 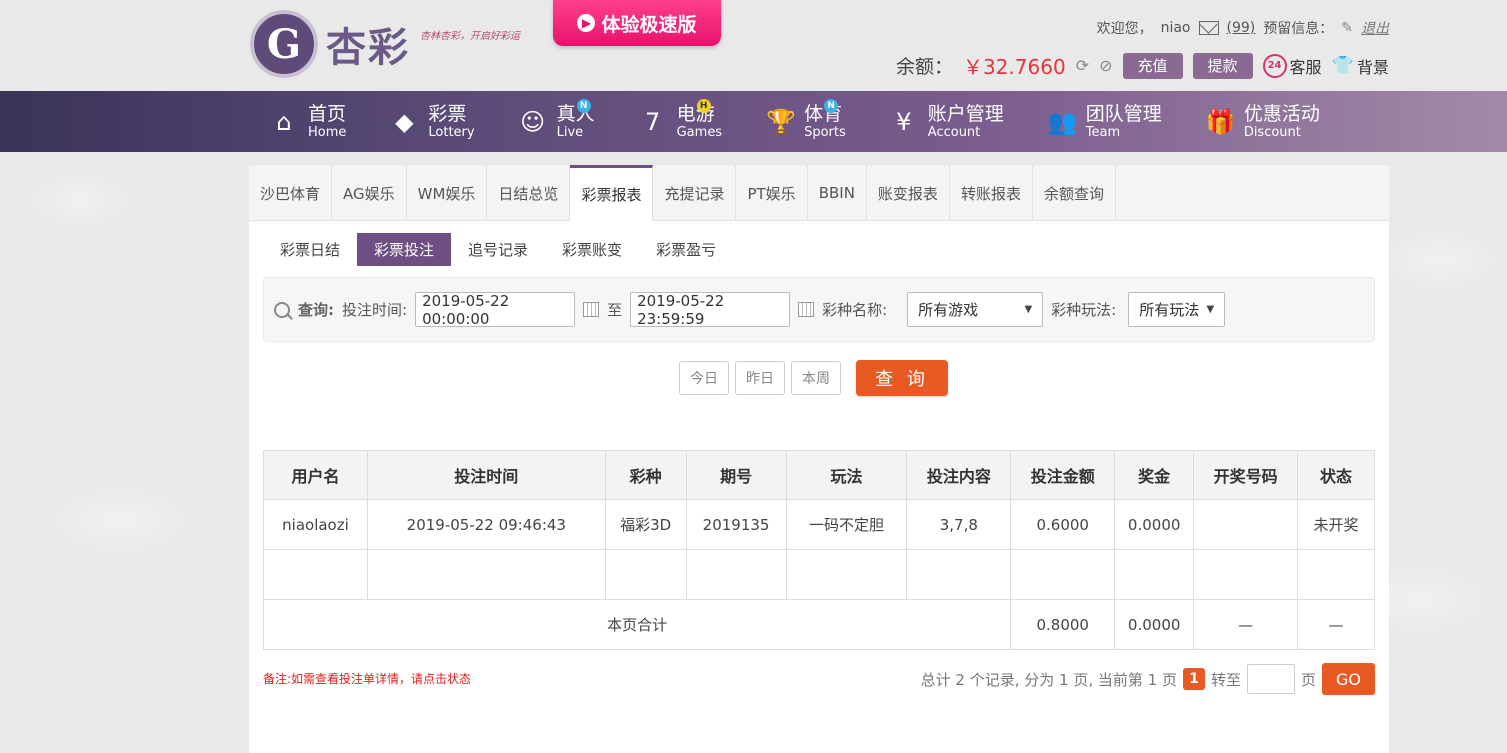 I want to click on site-logo: G 杏彩 杏林杏彩，开启好彩运, so click(x=385, y=44).